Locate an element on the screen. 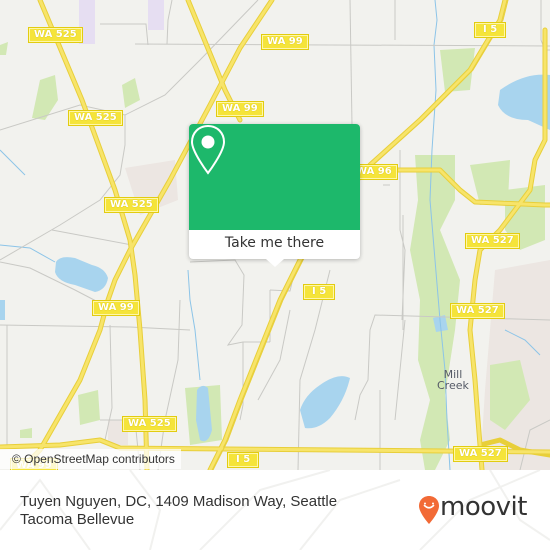 This screenshot has height=550, width=550. place-label-line: Creek is located at coordinates (453, 385).